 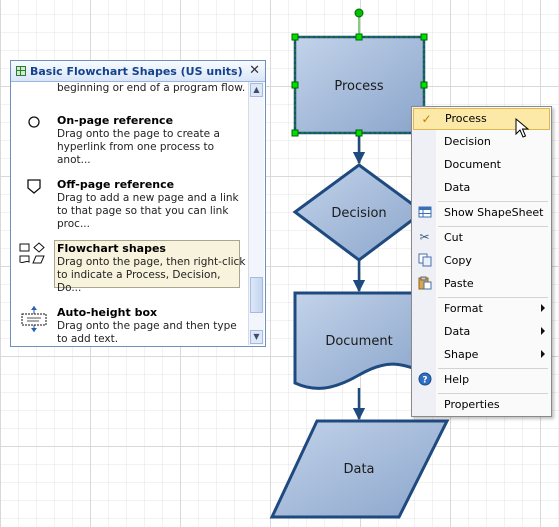 What do you see at coordinates (107, 312) in the screenshot?
I see `stencil-item-name: Auto-height box` at bounding box center [107, 312].